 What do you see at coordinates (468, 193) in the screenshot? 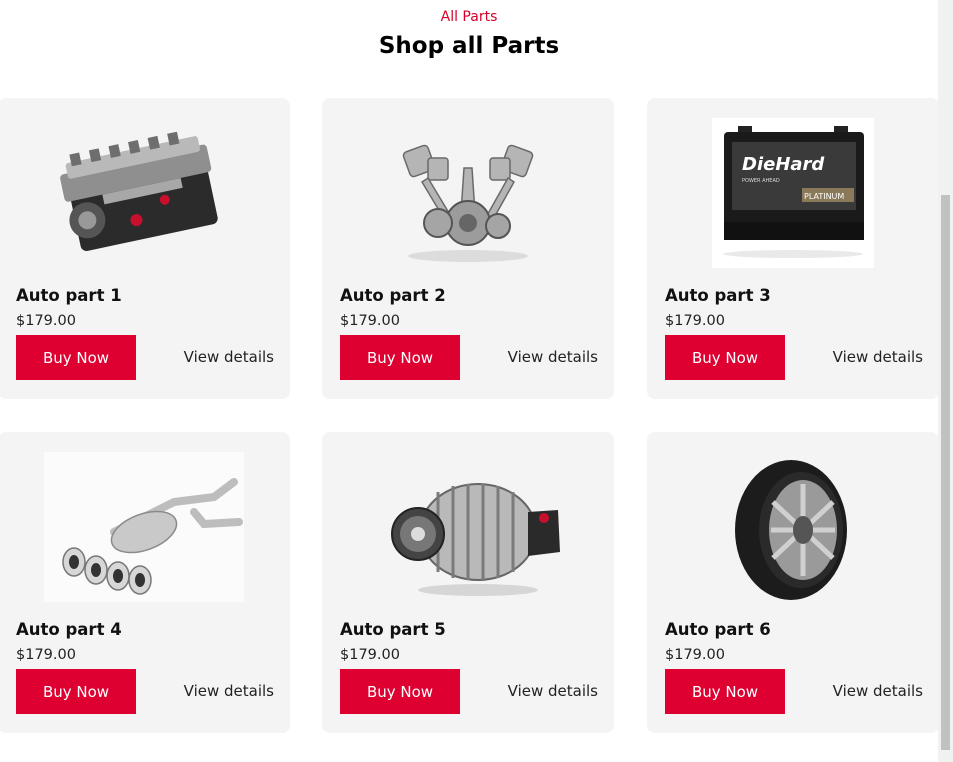
I see `pistons-crankshaft-image` at bounding box center [468, 193].